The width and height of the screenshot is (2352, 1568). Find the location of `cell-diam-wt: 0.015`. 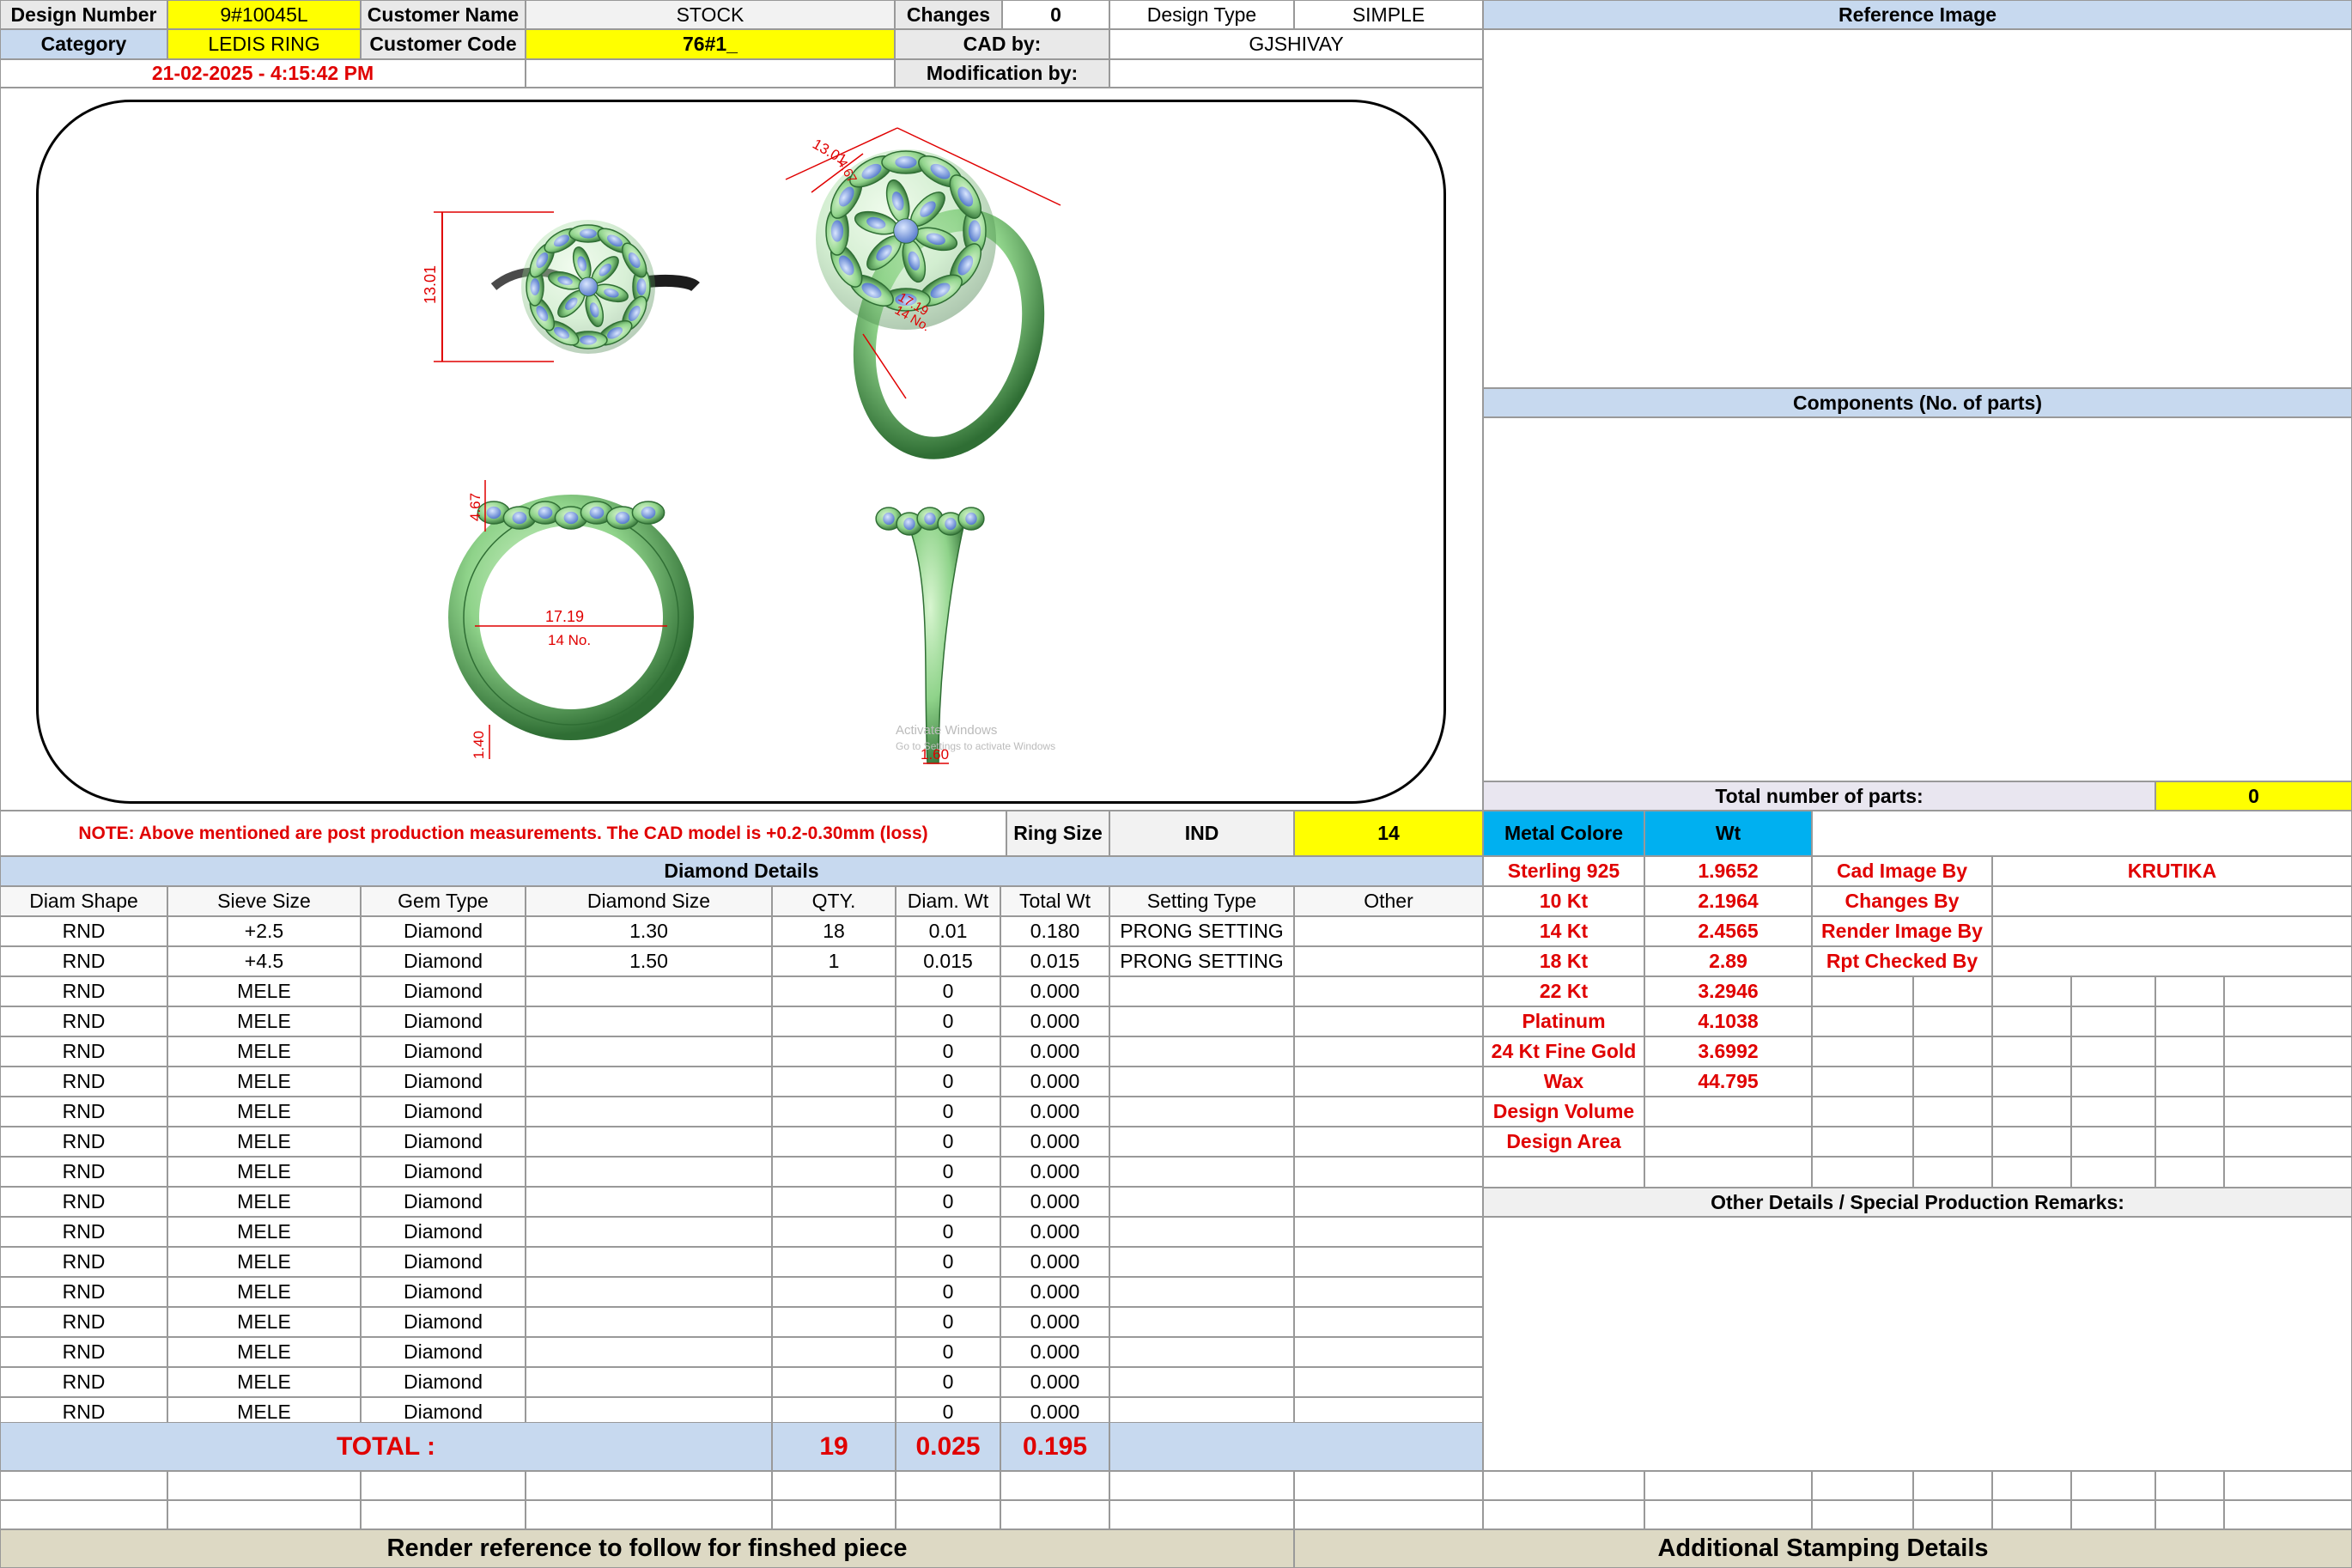

cell-diam-wt: 0.015 is located at coordinates (948, 961).